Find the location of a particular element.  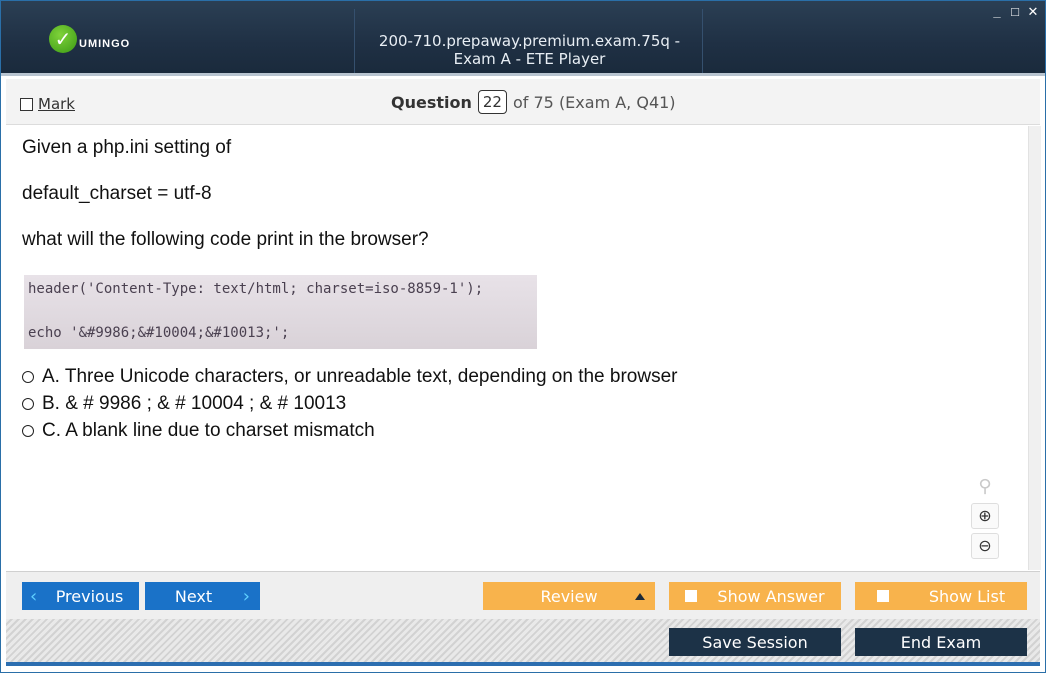

chevron-right-icon: › is located at coordinates (246, 596).